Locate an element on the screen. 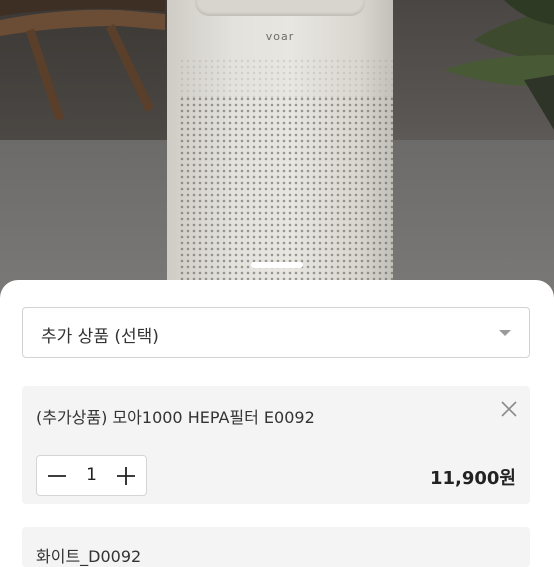  purifier-texture is located at coordinates (286, 78).